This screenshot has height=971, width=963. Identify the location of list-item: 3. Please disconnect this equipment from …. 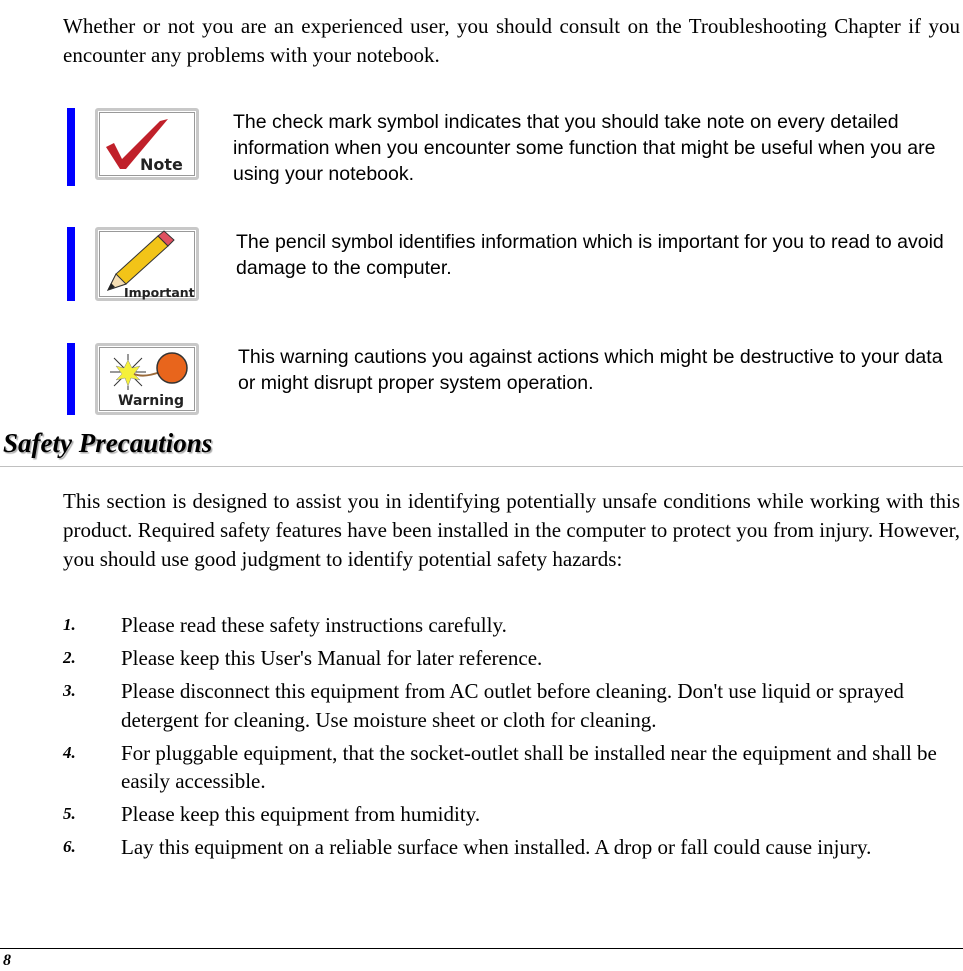
(503, 705).